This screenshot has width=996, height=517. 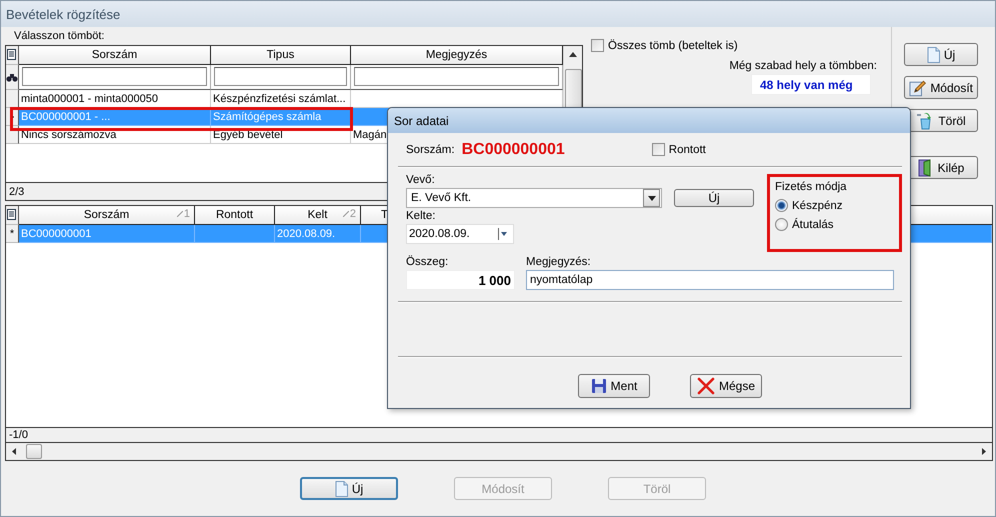 What do you see at coordinates (457, 55) in the screenshot?
I see `column-header: Megjegyzés` at bounding box center [457, 55].